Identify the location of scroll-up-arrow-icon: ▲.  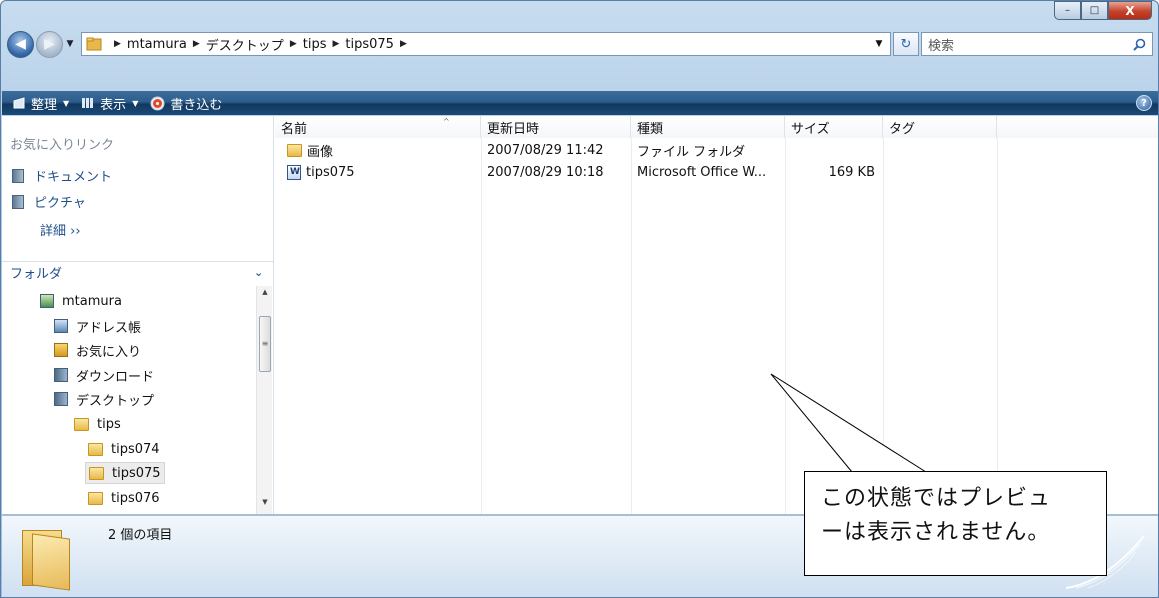
(265, 296).